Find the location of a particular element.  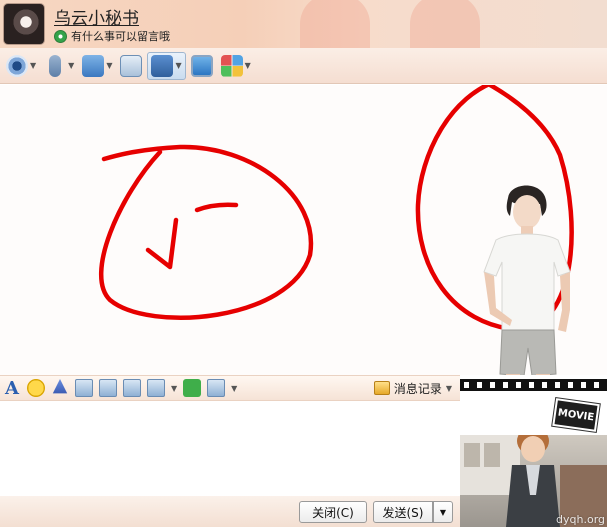

folder-transfer-icon is located at coordinates (93, 65).